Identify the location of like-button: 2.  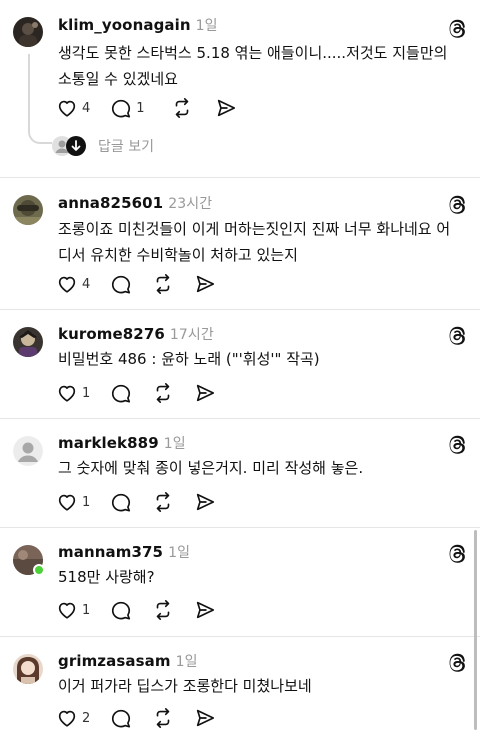
(73, 718).